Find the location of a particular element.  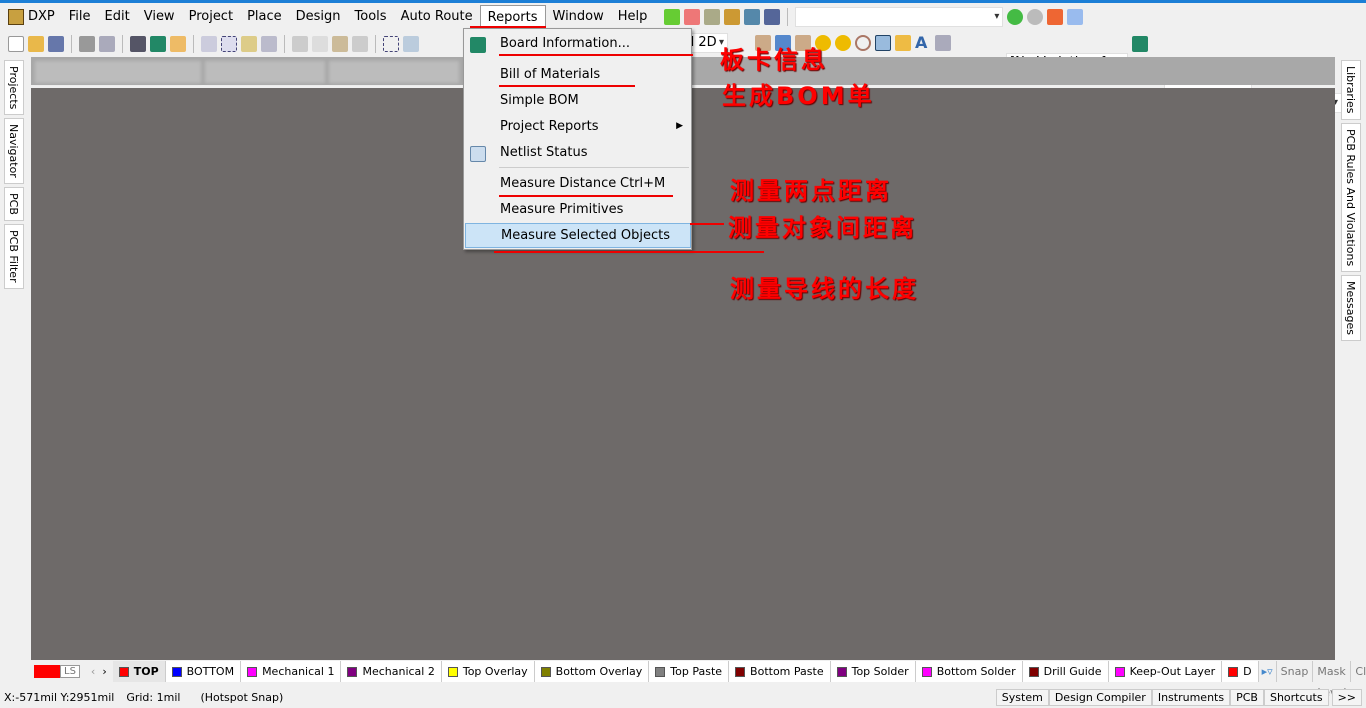

fill-icon is located at coordinates (883, 43).